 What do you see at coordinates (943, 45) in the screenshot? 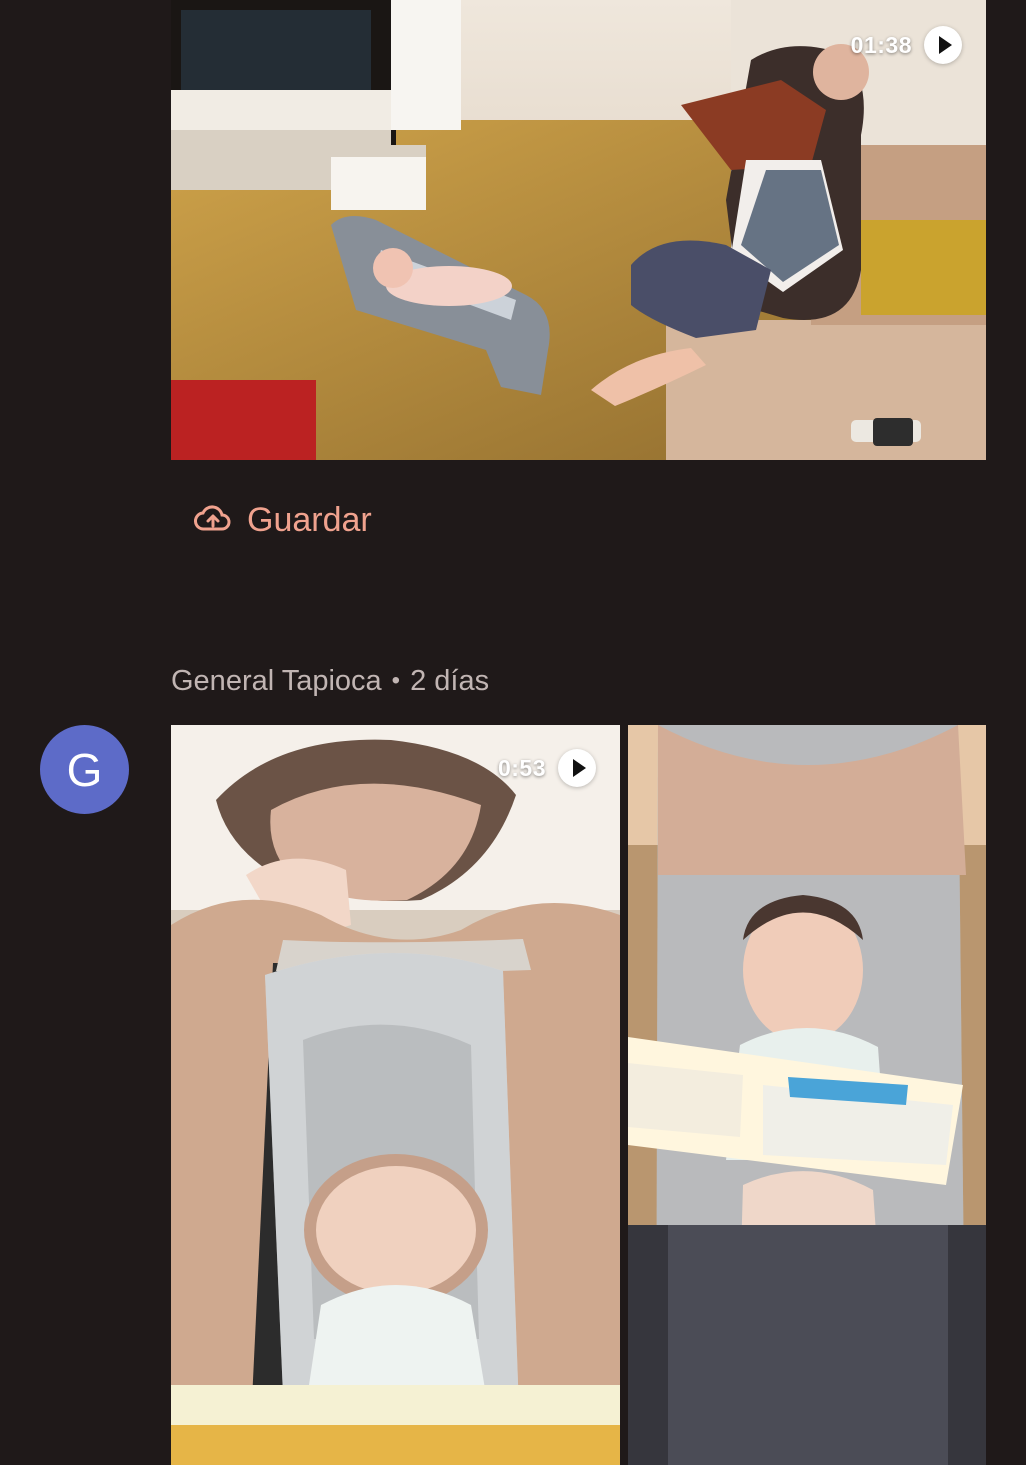
I see `play-icon` at bounding box center [943, 45].